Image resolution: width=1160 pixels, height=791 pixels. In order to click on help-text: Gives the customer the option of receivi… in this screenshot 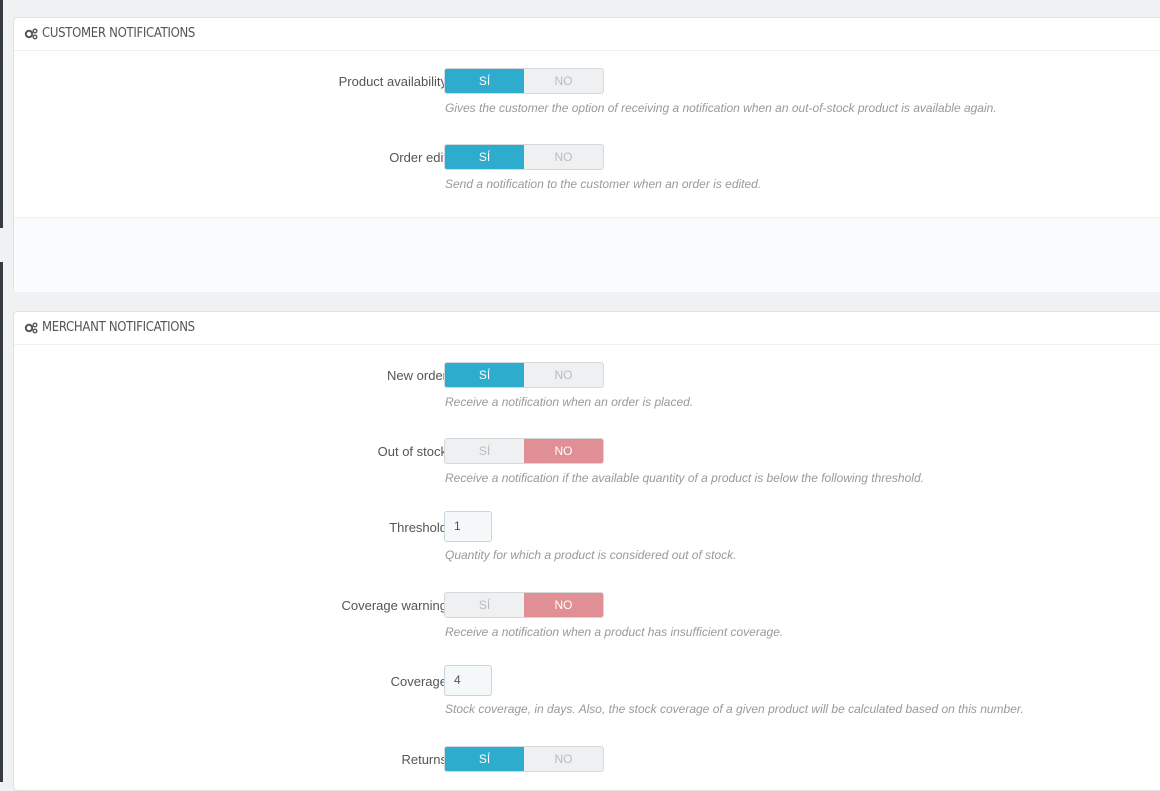, I will do `click(721, 108)`.